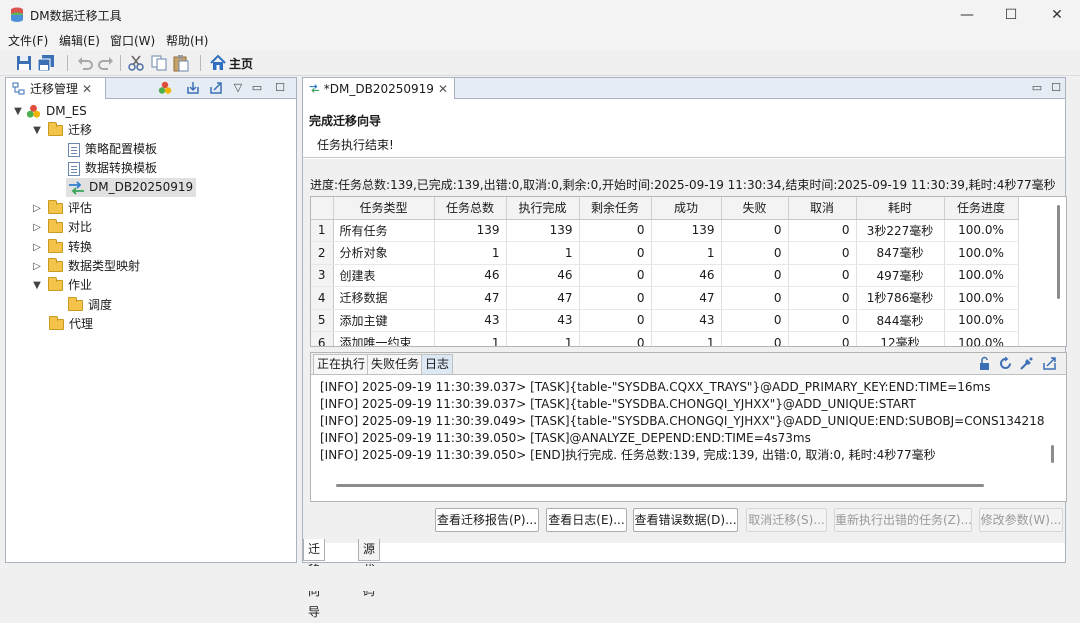 This screenshot has width=1080, height=623. Describe the element at coordinates (540, 578) in the screenshot. I see `status-bar` at that location.